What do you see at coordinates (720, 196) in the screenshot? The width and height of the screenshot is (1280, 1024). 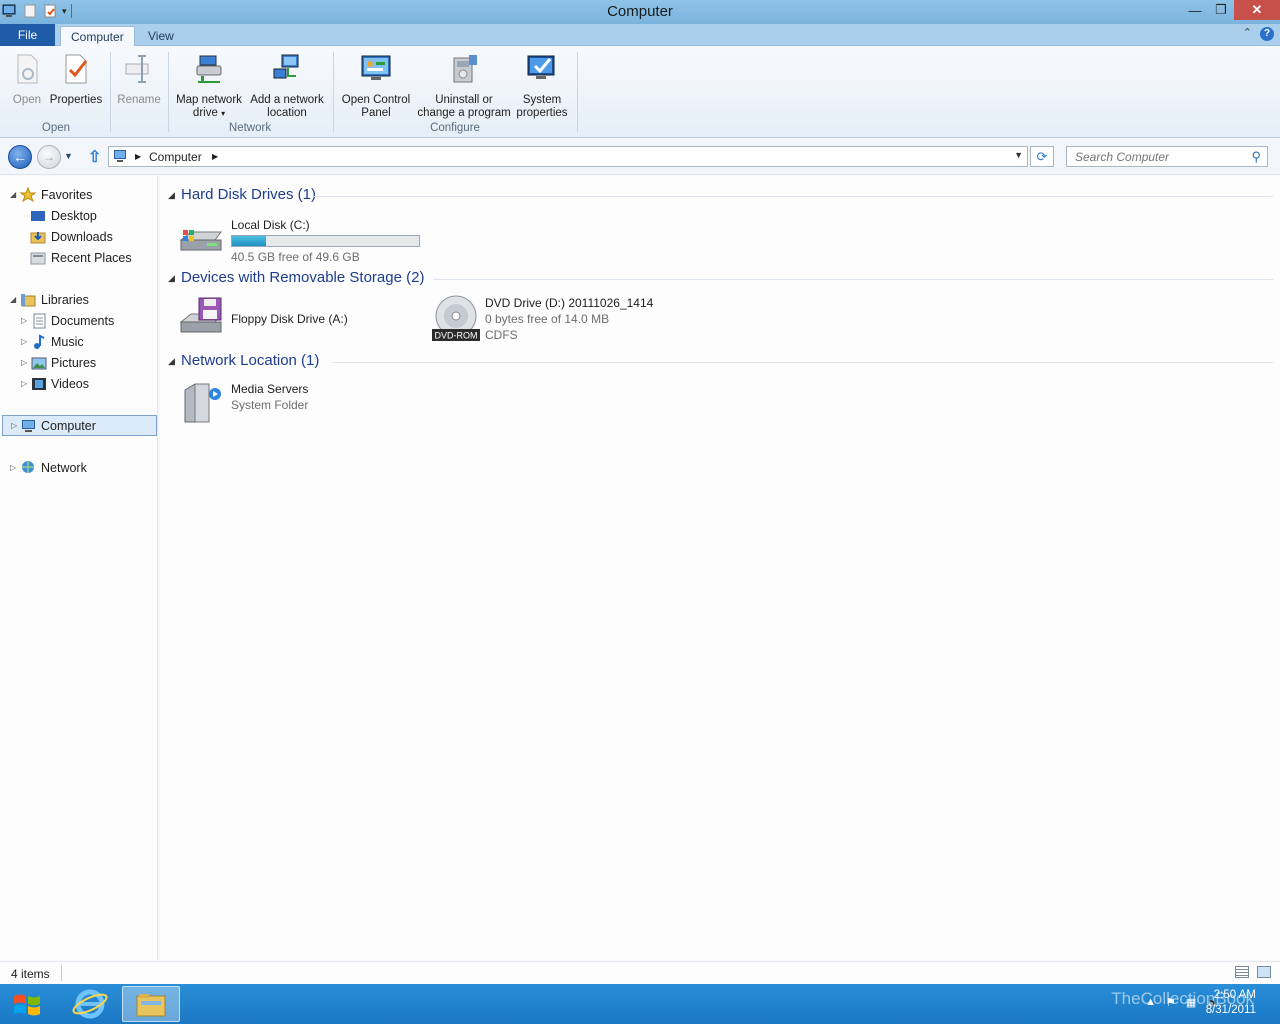 I see `group-header-hard-disk-drives: ◢ Hard Disk Drives (1)` at bounding box center [720, 196].